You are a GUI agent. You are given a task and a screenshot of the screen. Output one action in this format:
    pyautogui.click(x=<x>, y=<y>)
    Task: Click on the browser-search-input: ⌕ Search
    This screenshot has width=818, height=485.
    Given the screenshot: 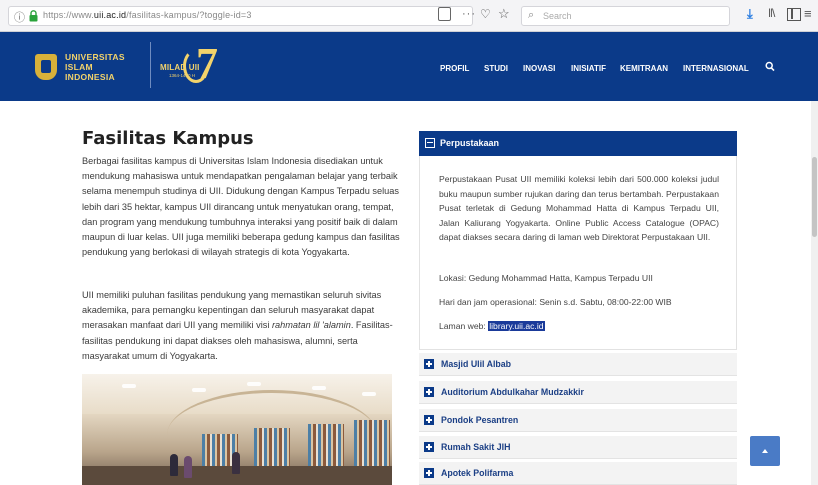 What is the action you would take?
    pyautogui.click(x=625, y=16)
    